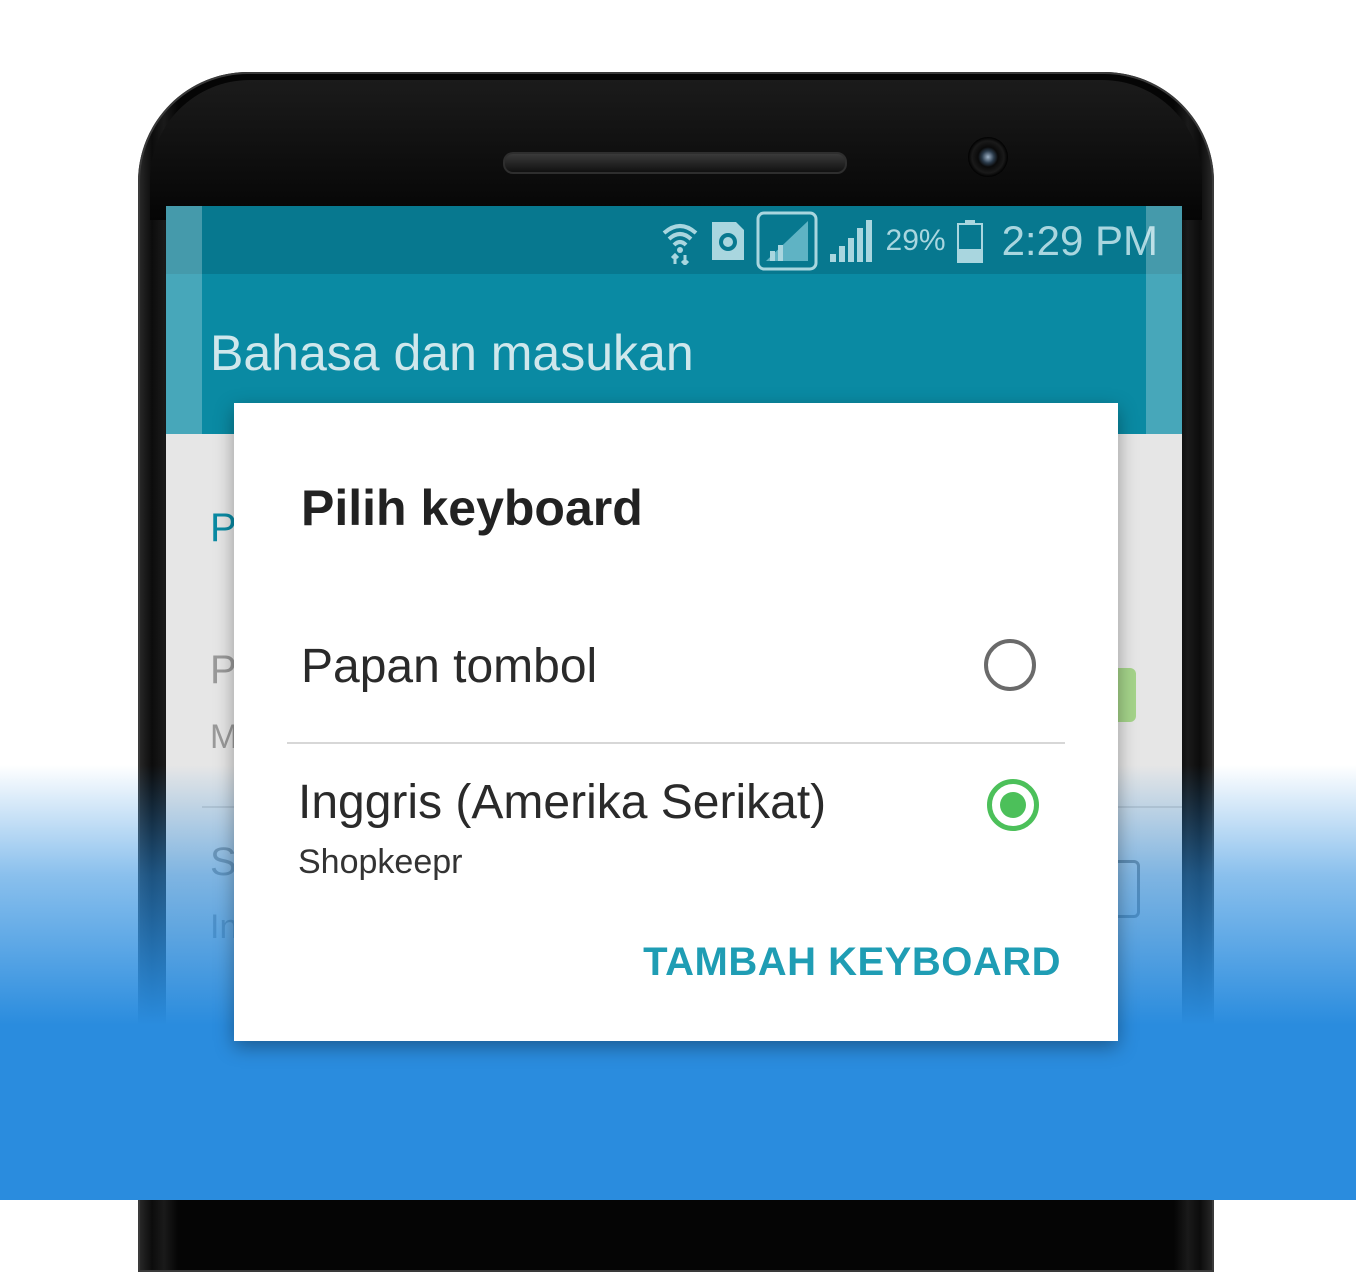 The height and width of the screenshot is (1272, 1356). Describe the element at coordinates (680, 241) in the screenshot. I see `wifi-icon` at that location.